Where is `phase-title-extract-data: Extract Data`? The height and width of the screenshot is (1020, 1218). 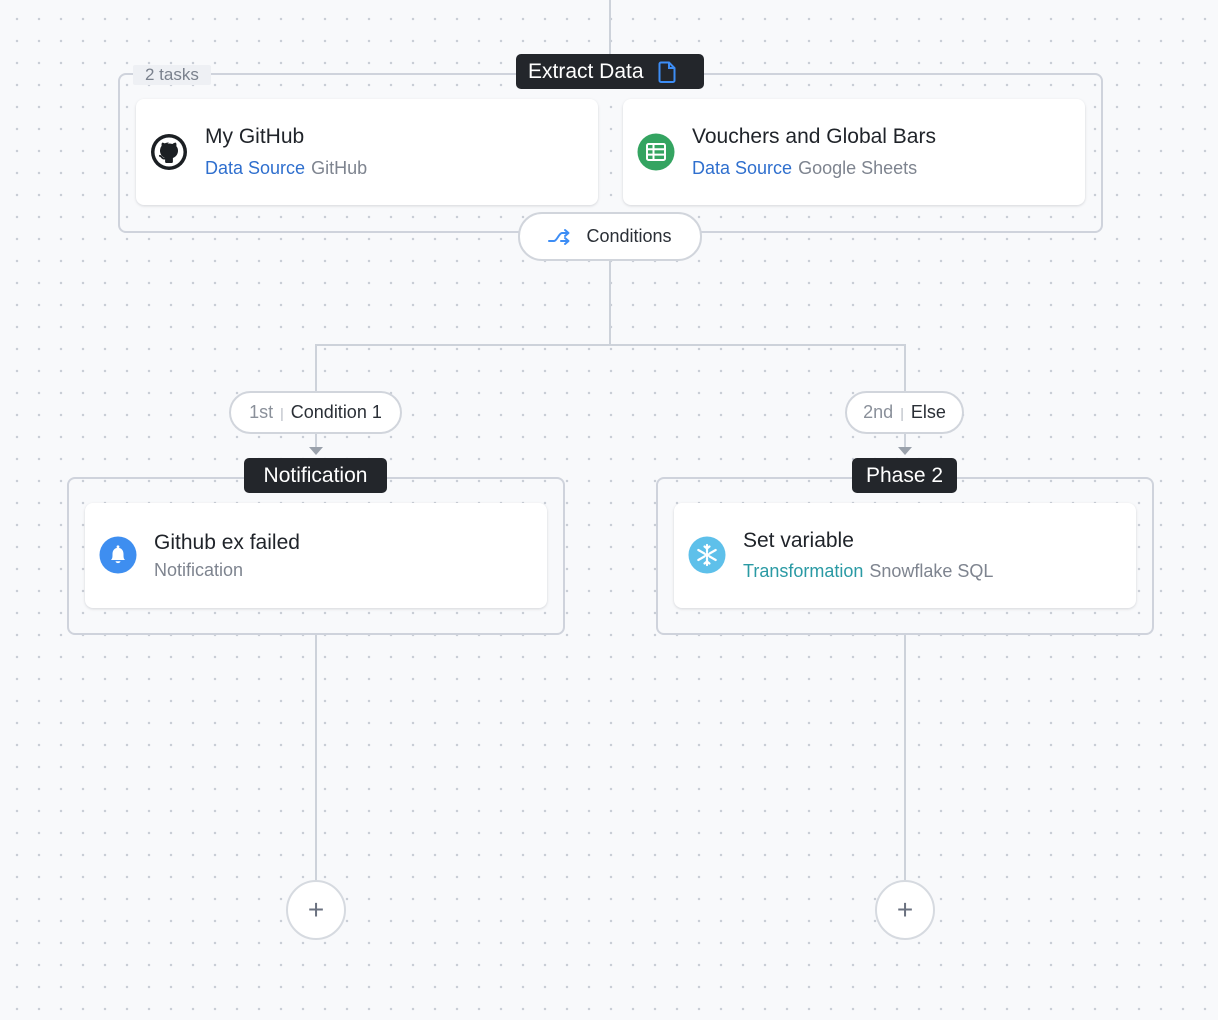 phase-title-extract-data: Extract Data is located at coordinates (610, 71).